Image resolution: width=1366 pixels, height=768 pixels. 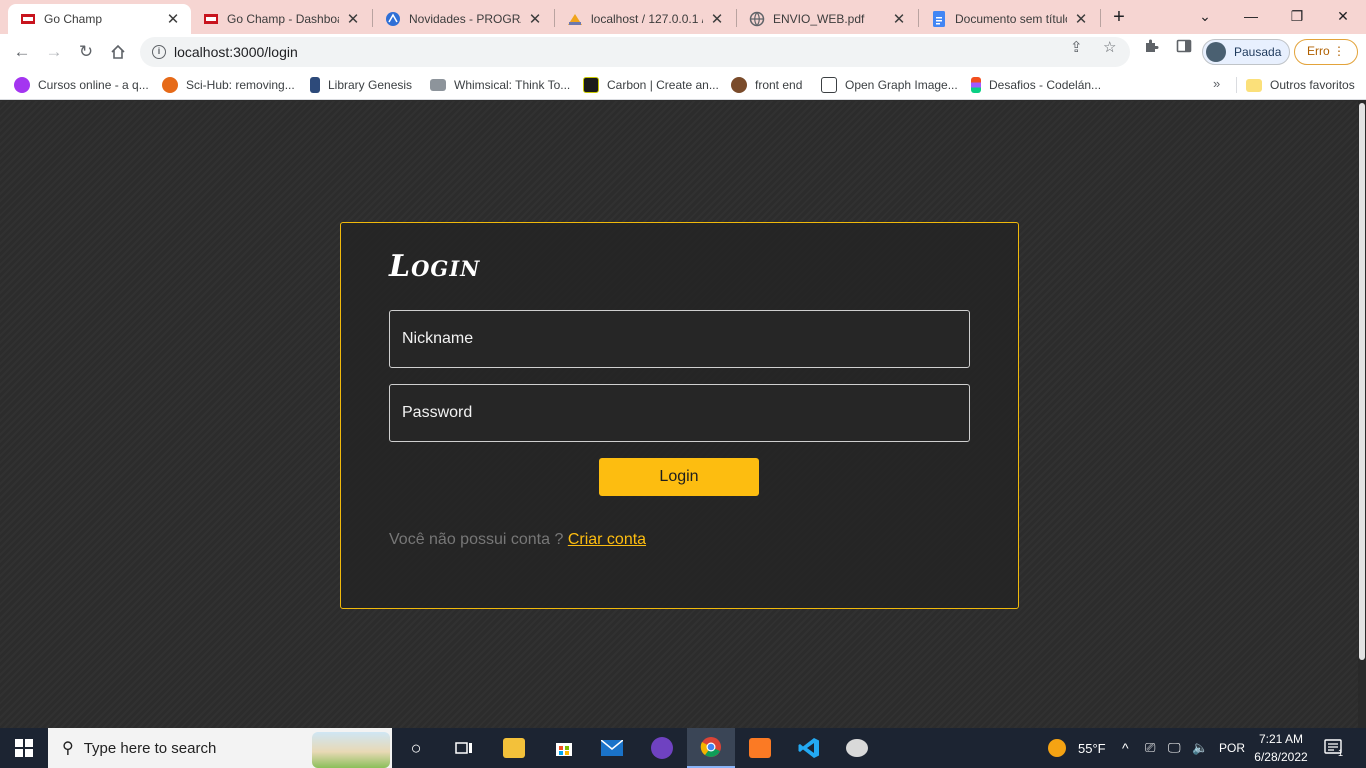 What do you see at coordinates (711, 748) in the screenshot?
I see `chrome-icon` at bounding box center [711, 748].